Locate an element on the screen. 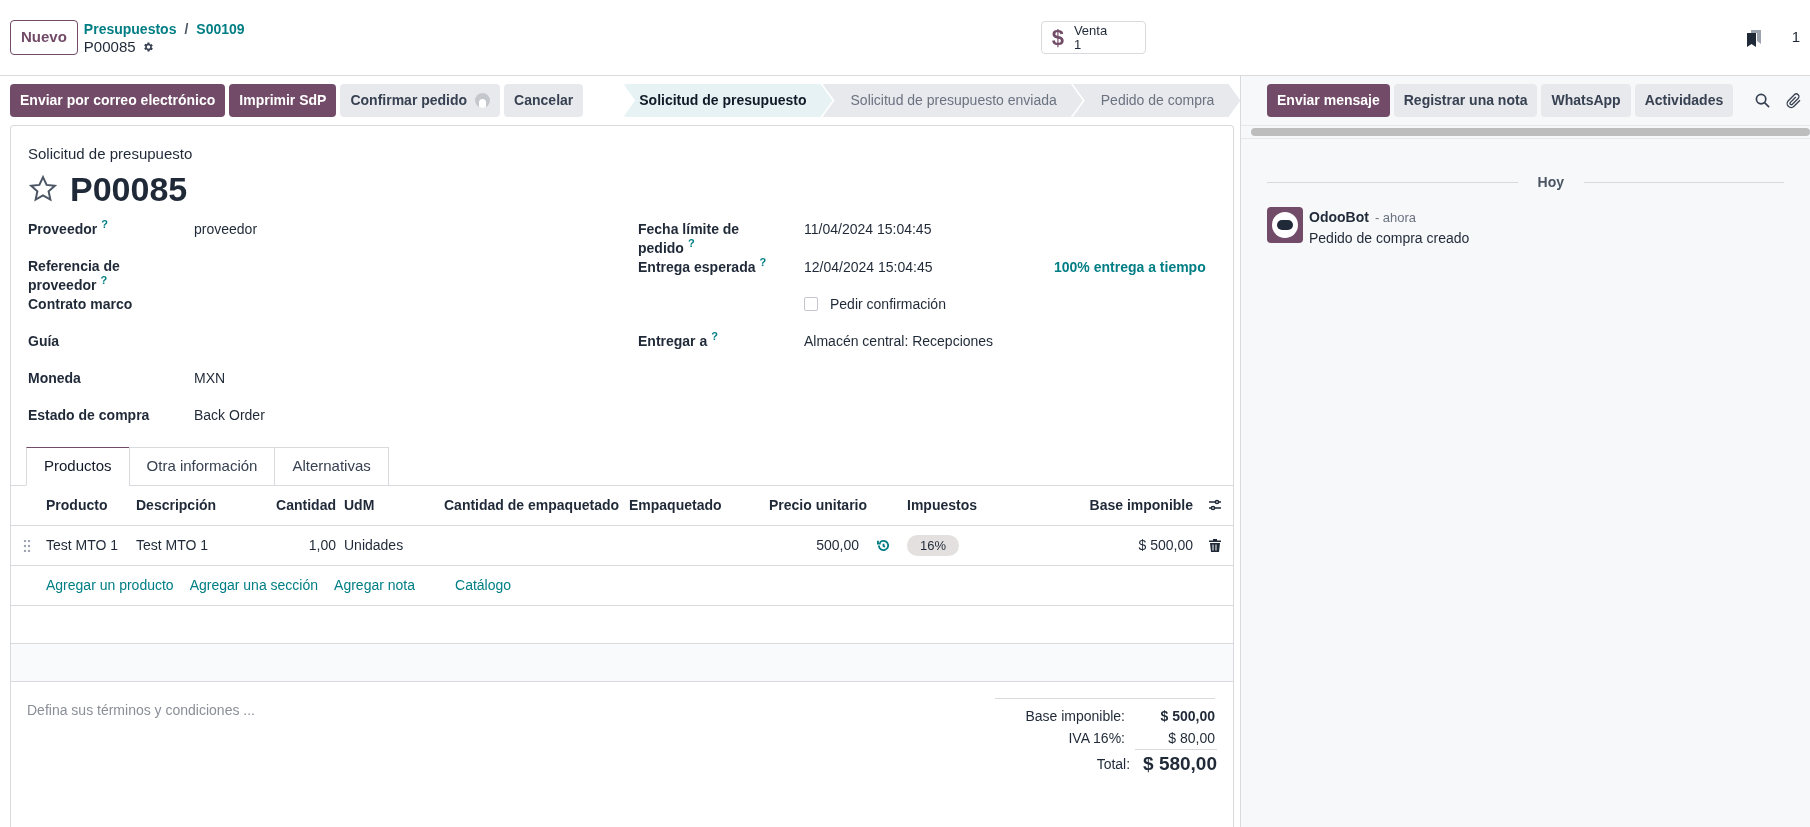 The width and height of the screenshot is (1810, 827). table-cell: $ 500,00 is located at coordinates (1165, 545).